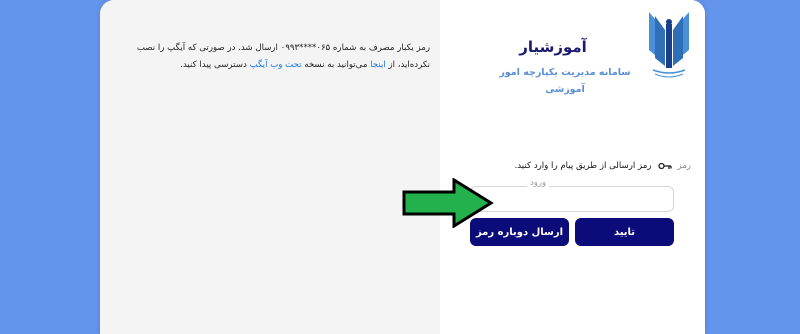 The width and height of the screenshot is (800, 334). I want to click on confirm-button: تایید, so click(624, 232).